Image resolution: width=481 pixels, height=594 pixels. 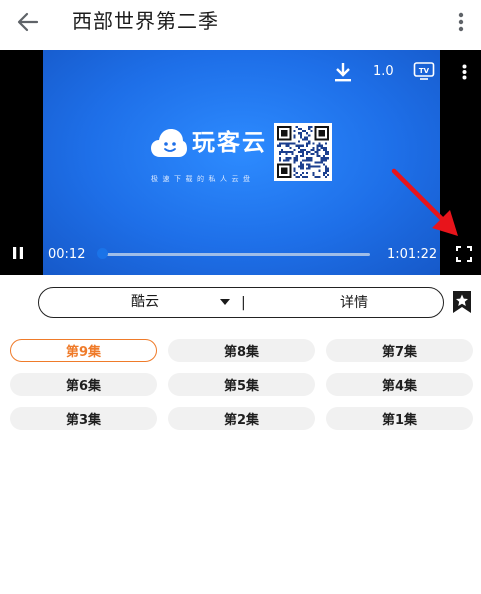 I want to click on source-label: 酷云, so click(x=145, y=302).